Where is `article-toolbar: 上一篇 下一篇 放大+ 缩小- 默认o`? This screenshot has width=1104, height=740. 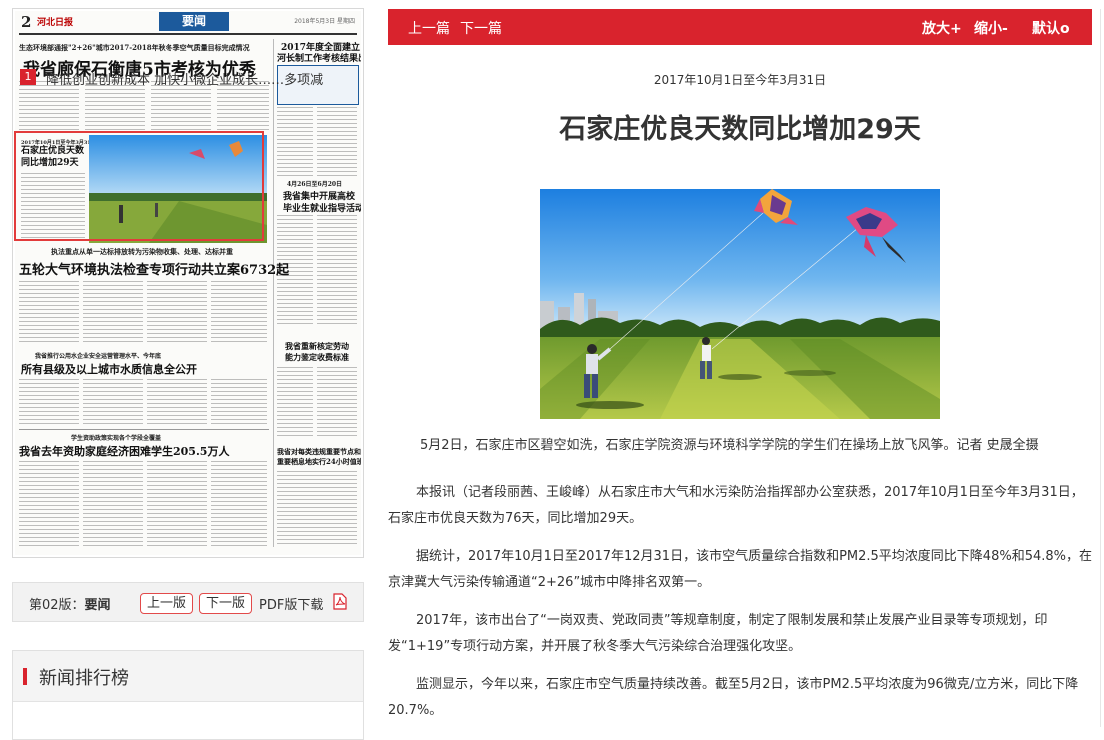
article-toolbar: 上一篇 下一篇 放大+ 缩小- 默认o is located at coordinates (740, 27).